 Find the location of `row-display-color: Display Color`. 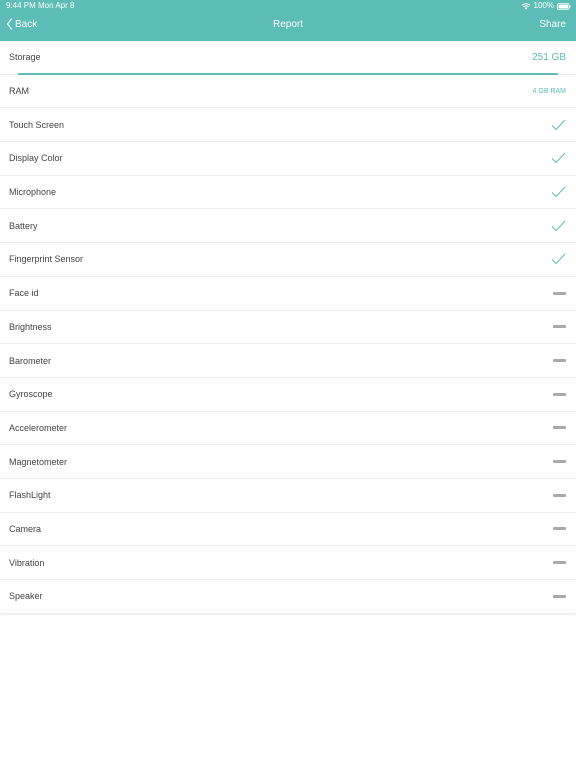

row-display-color: Display Color is located at coordinates (288, 159).